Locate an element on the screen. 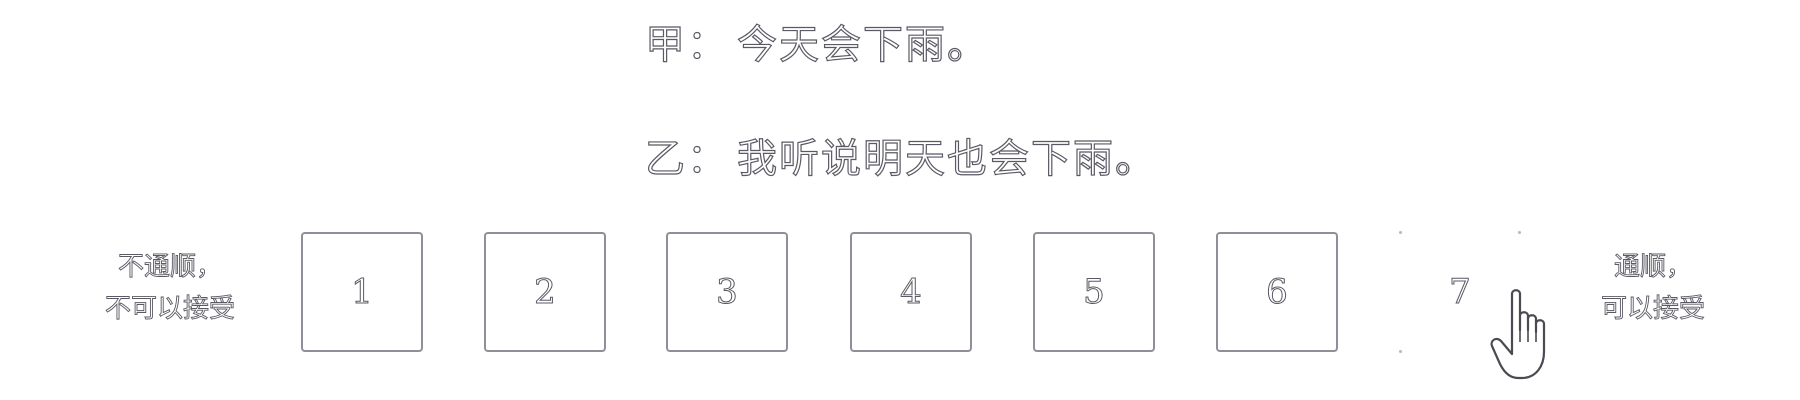 The image size is (1800, 400). dialog-line-b: 乙： 我听说明天也会下雨。 is located at coordinates (900, 155).